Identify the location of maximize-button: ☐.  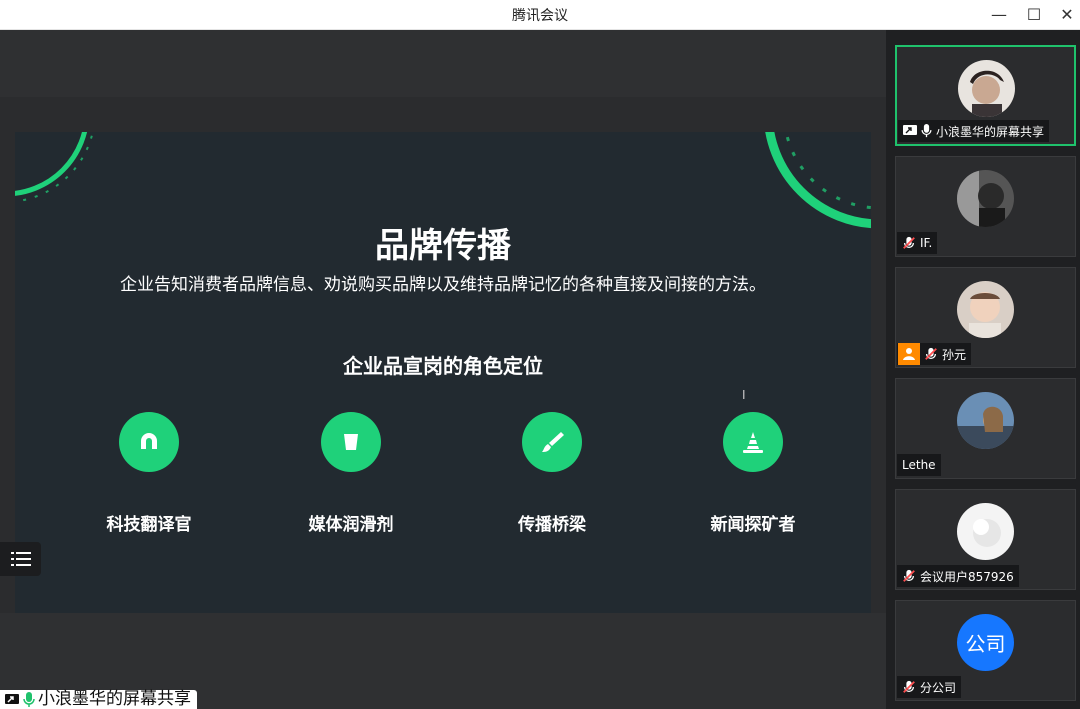
(1034, 14).